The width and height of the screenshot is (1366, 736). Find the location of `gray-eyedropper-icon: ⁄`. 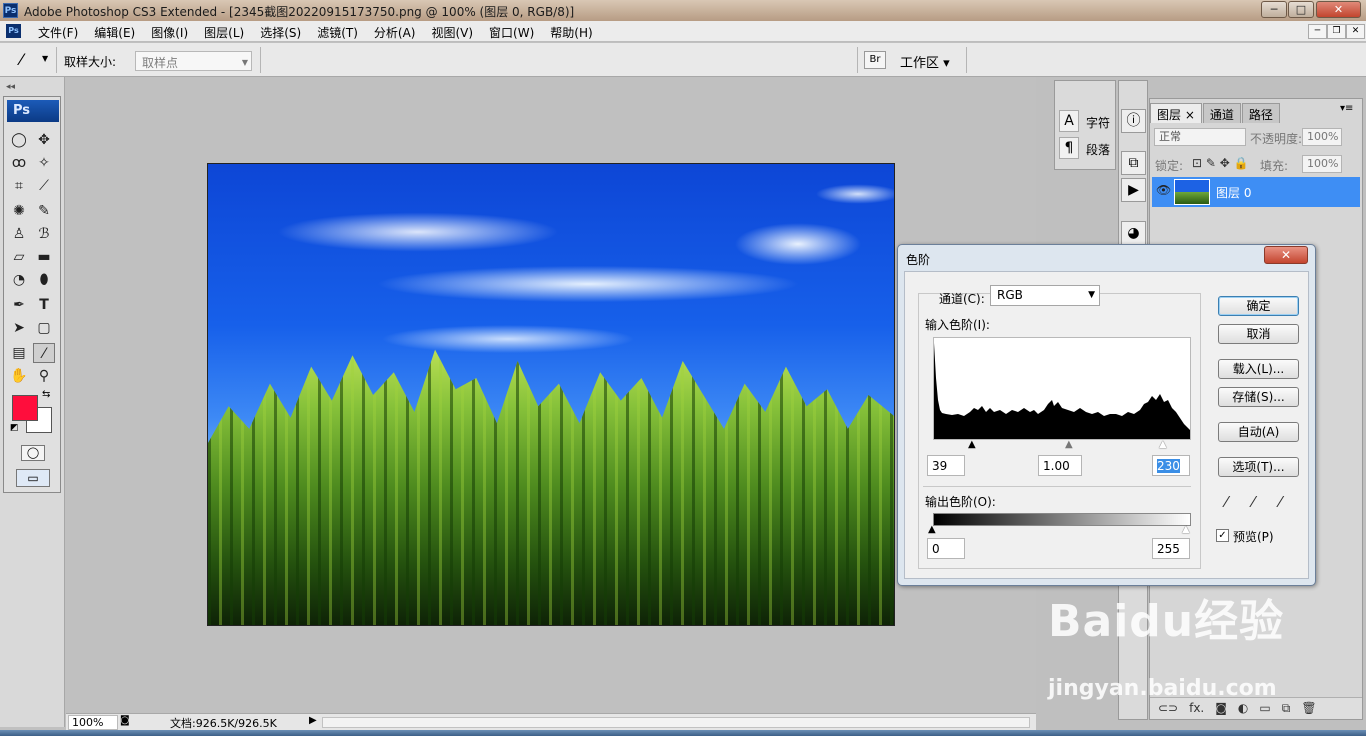

gray-eyedropper-icon: ⁄ is located at coordinates (1253, 502).